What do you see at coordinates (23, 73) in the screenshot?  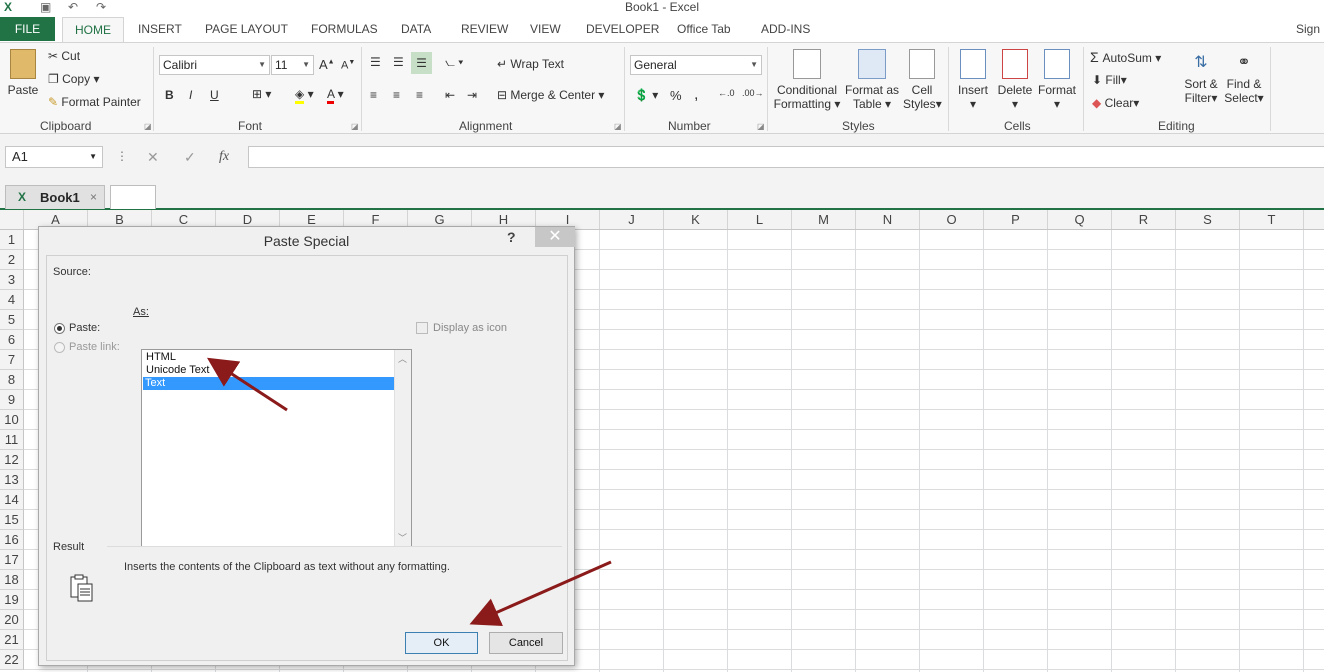 I see `paste-button: Paste` at bounding box center [23, 73].